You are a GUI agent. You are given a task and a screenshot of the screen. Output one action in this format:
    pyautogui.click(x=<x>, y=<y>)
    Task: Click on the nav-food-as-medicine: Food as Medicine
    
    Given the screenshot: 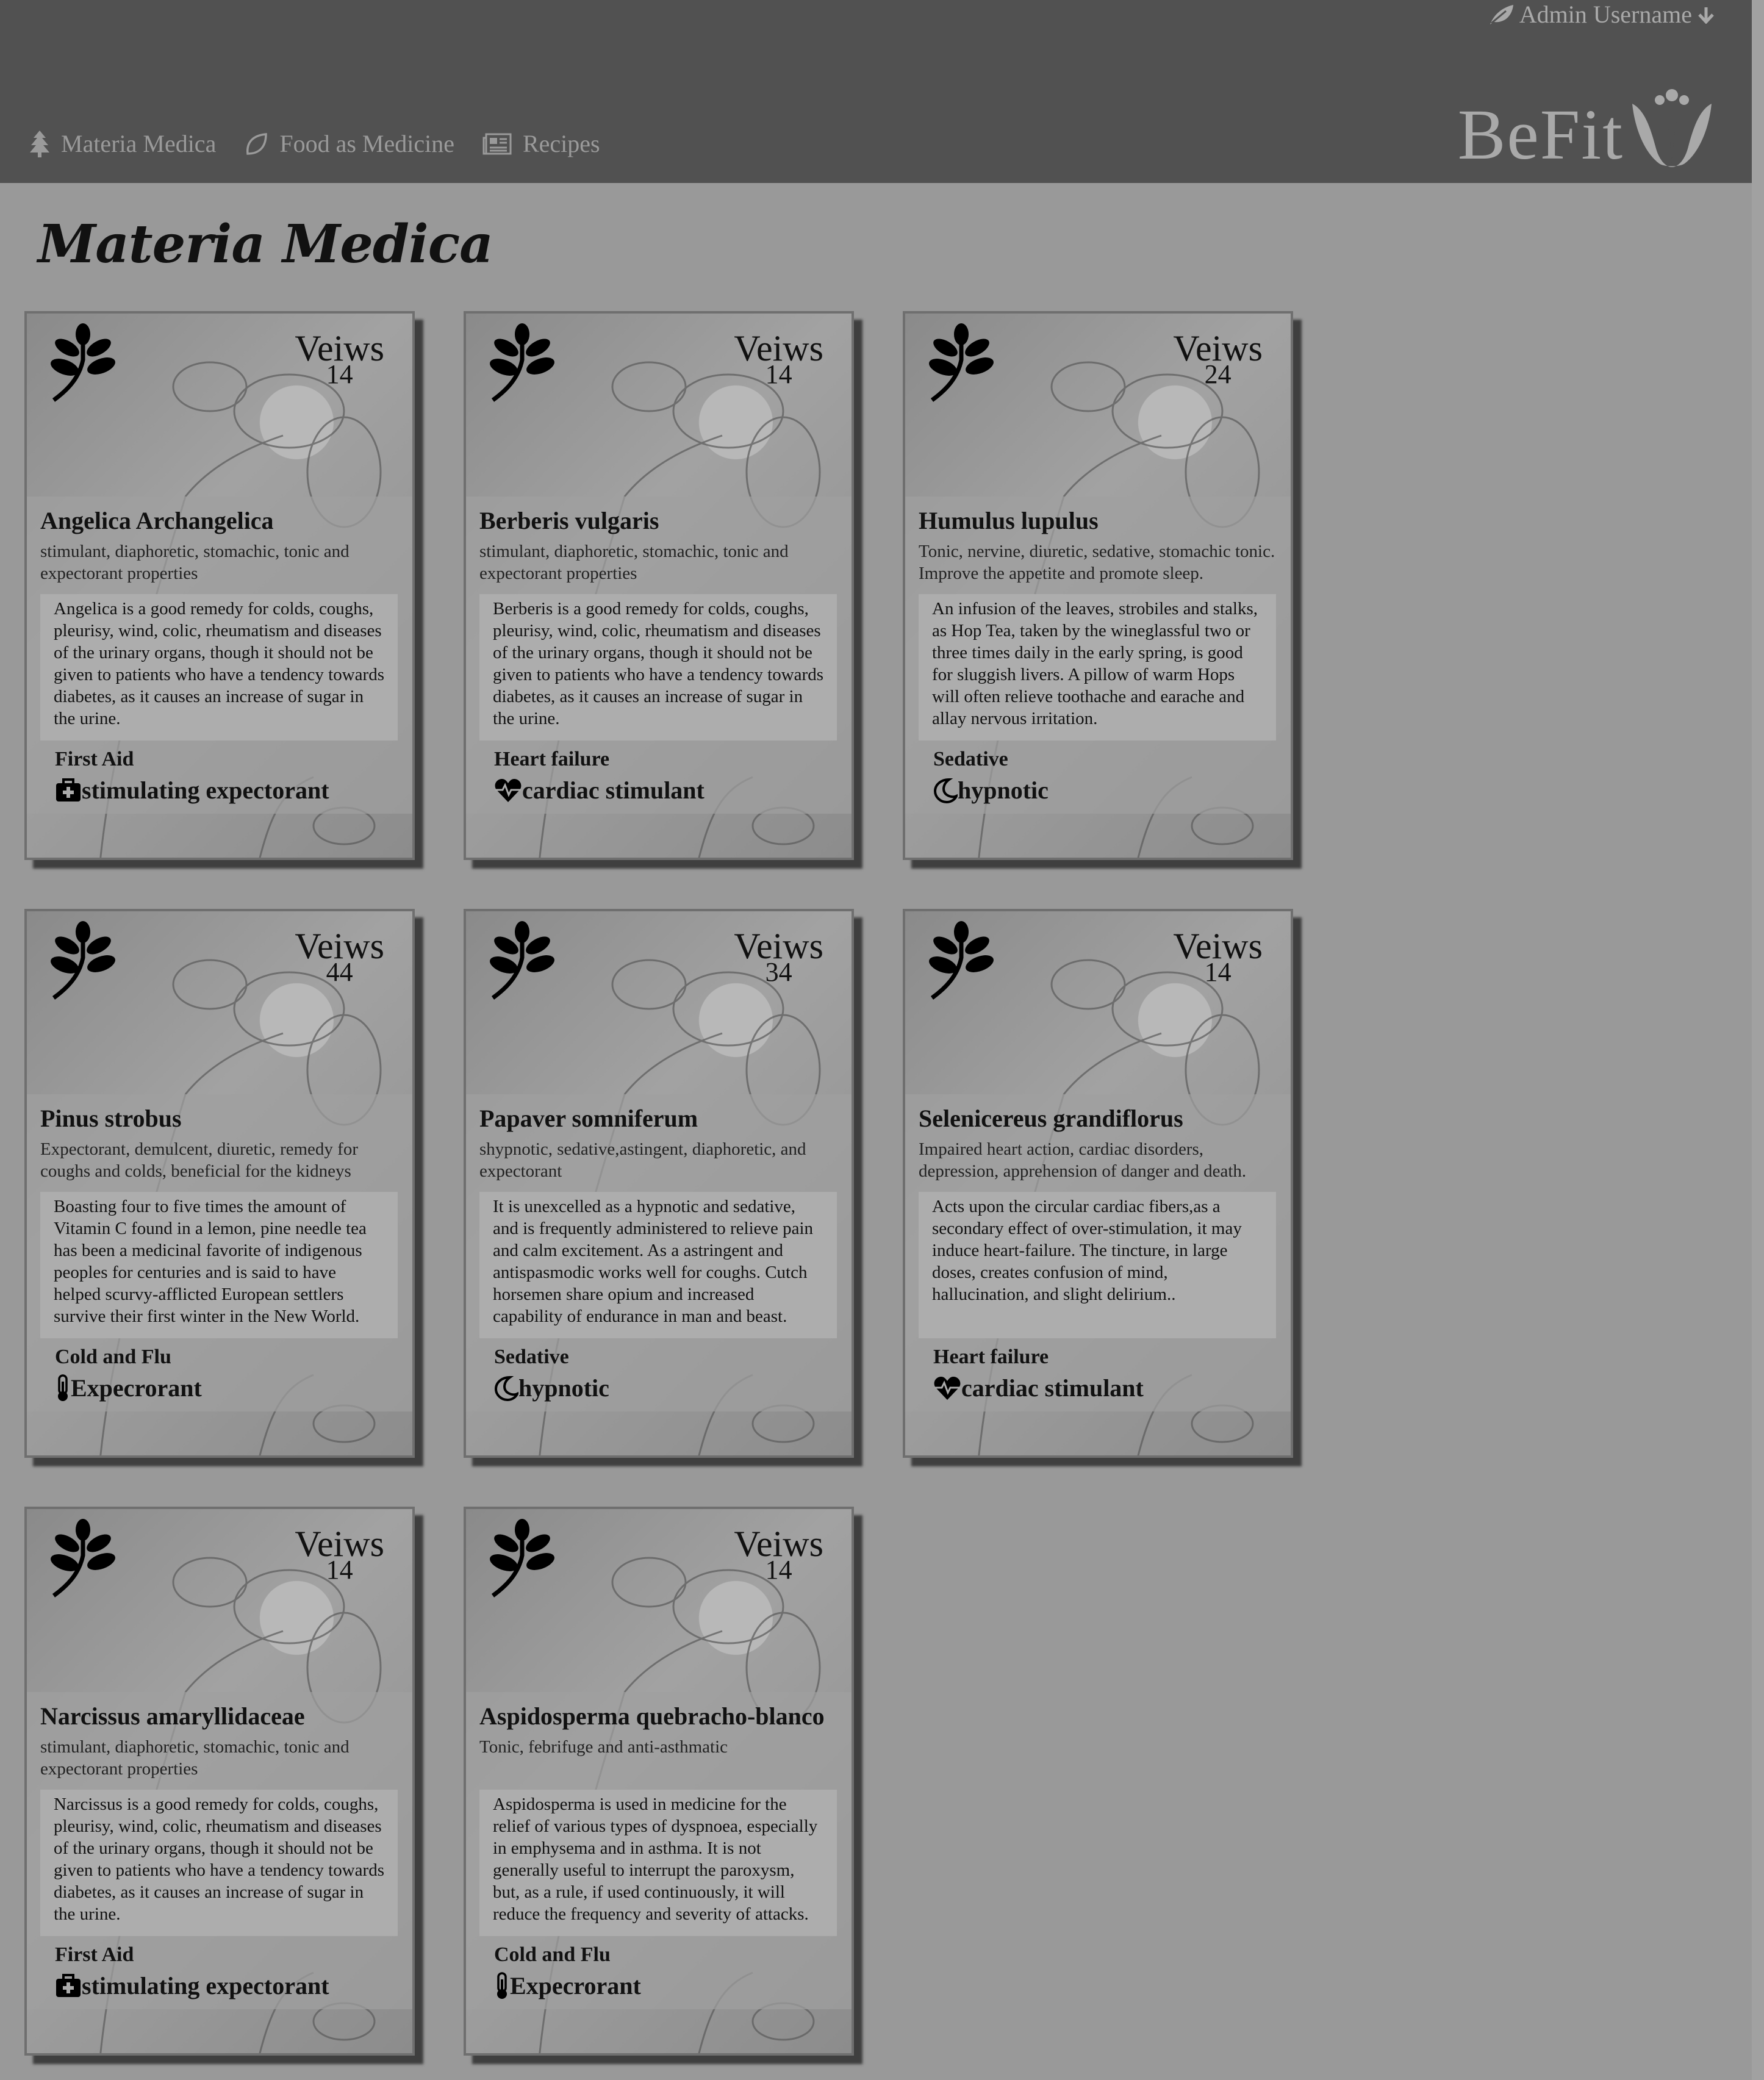 What is the action you would take?
    pyautogui.click(x=349, y=143)
    